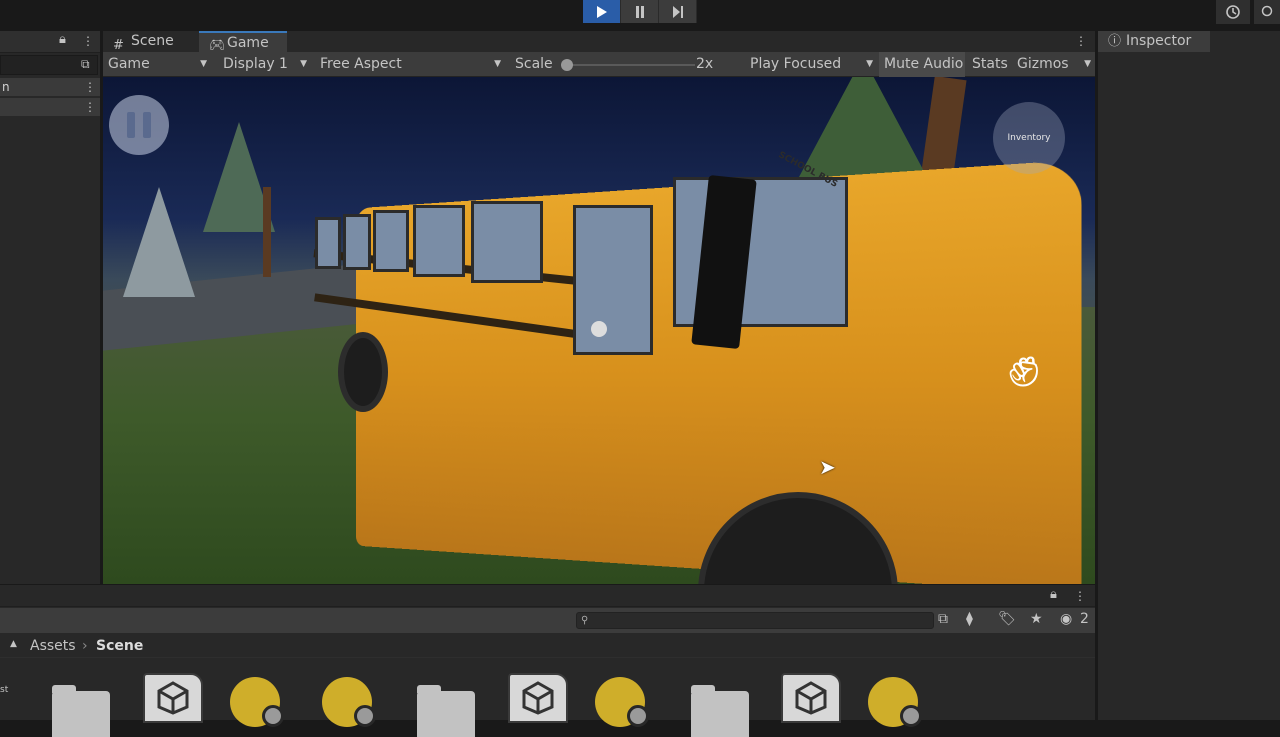 The width and height of the screenshot is (1280, 737). Describe the element at coordinates (50, 107) in the screenshot. I see `hierarchy-row: ⋮` at that location.